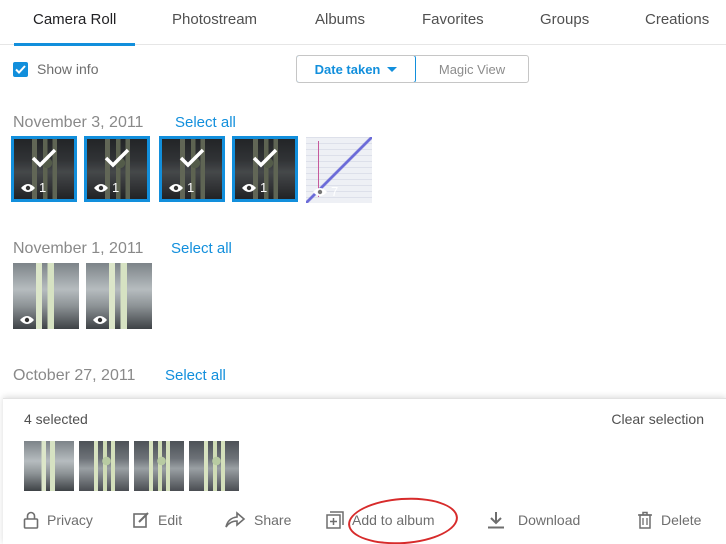 The width and height of the screenshot is (726, 544). What do you see at coordinates (141, 520) in the screenshot?
I see `edit-icon` at bounding box center [141, 520].